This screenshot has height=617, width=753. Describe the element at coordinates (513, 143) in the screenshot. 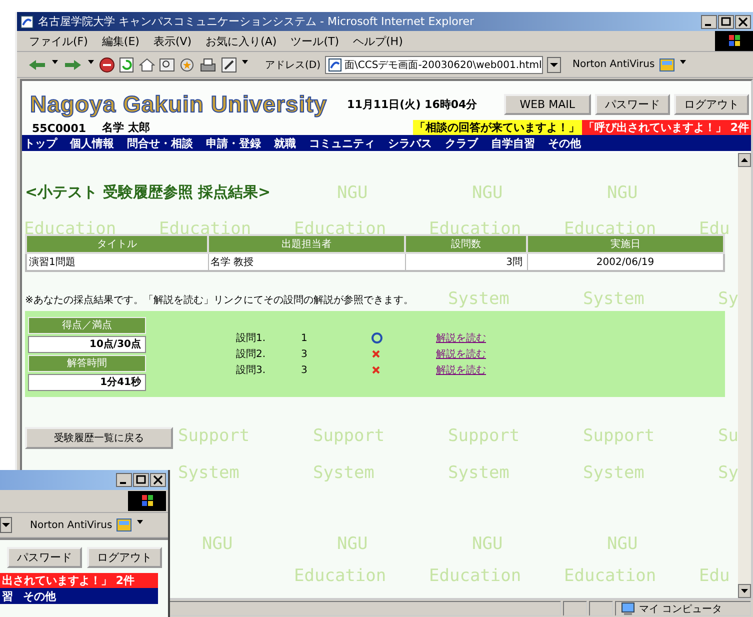

I see `nav-link: 自学自習` at that location.